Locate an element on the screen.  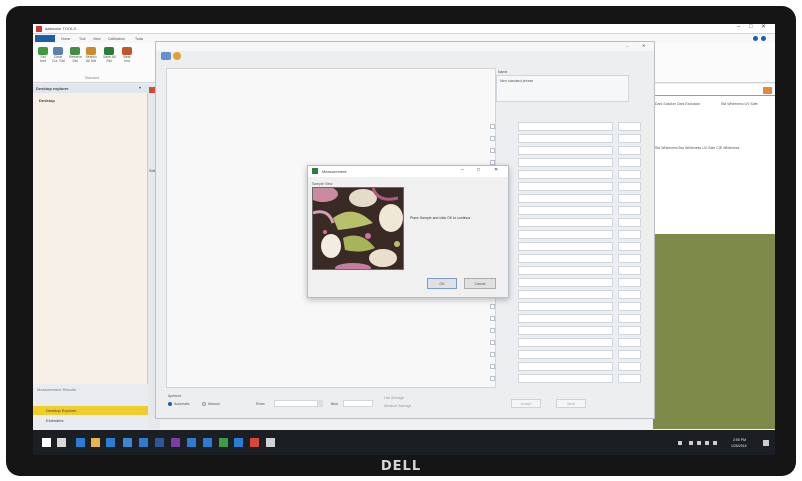
onenote-icon is located at coordinates (175, 442).